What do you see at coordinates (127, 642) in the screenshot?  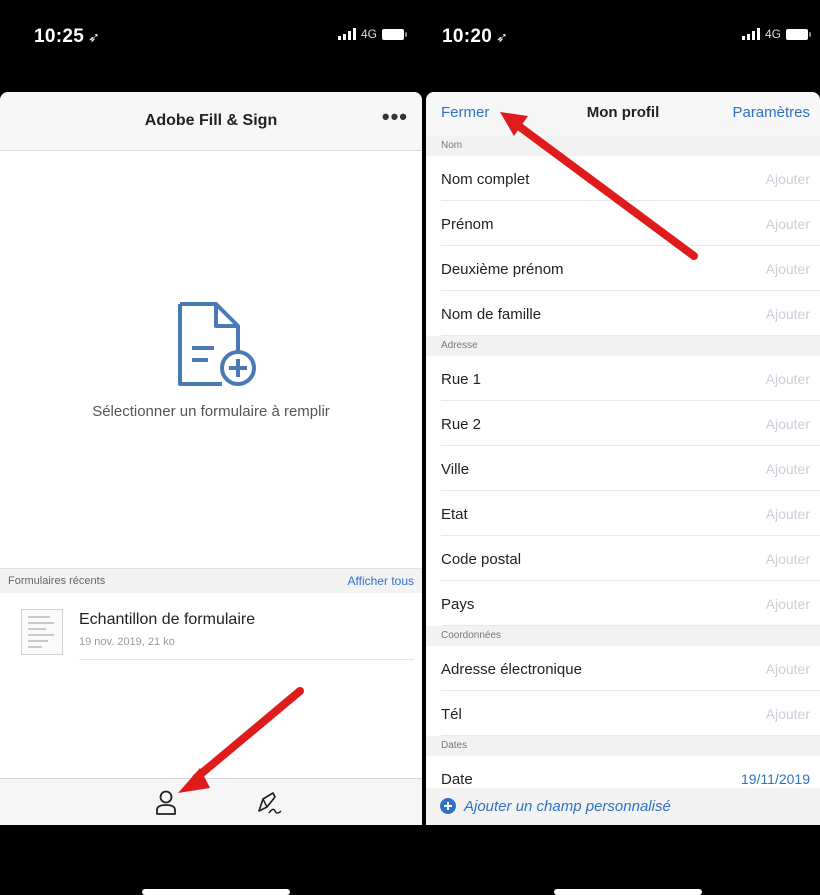 I see `document-meta: 19 nov. 2019, 21 ko` at bounding box center [127, 642].